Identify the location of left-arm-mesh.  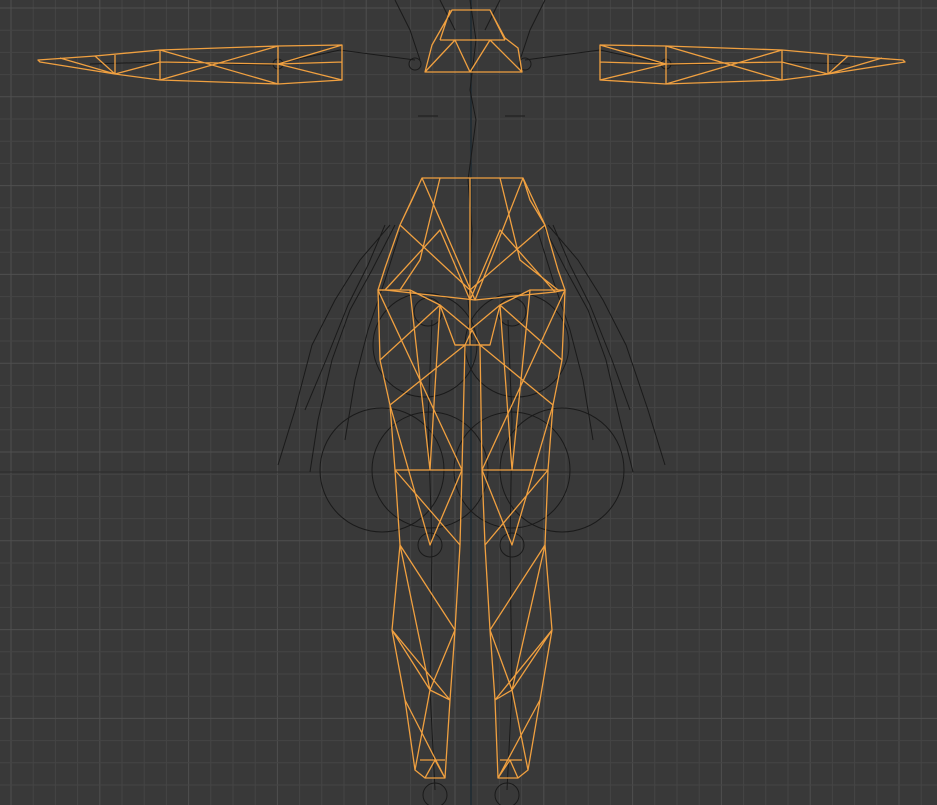
(190, 64).